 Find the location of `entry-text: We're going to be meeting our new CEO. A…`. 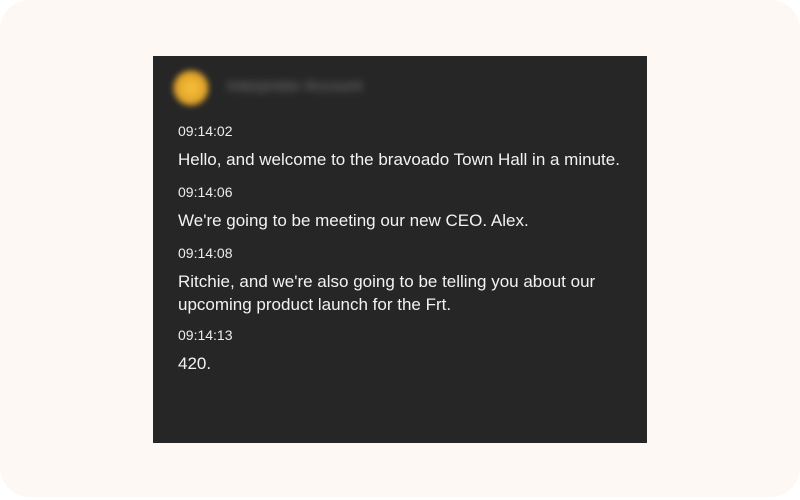

entry-text: We're going to be meeting our new CEO. A… is located at coordinates (353, 220).